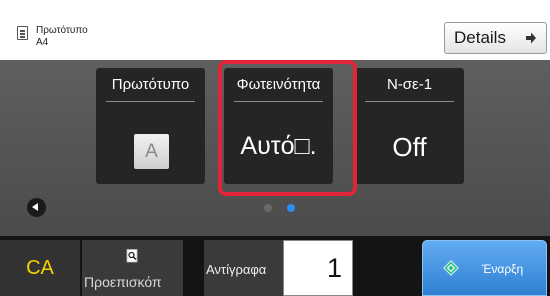  What do you see at coordinates (409, 147) in the screenshot?
I see `tile-value: Off` at bounding box center [409, 147].